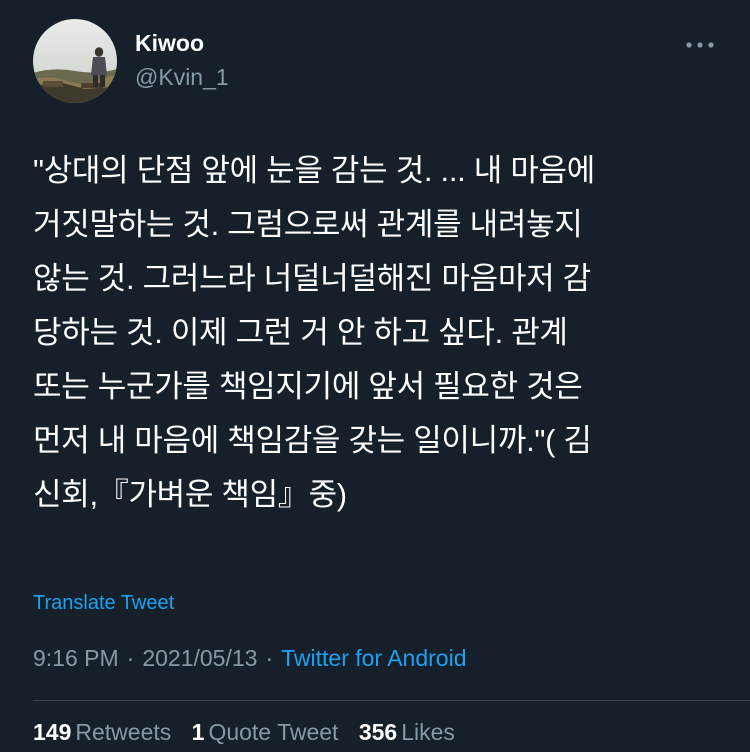  What do you see at coordinates (373, 658) in the screenshot?
I see `tweet-source-link: Twitter for Android` at bounding box center [373, 658].